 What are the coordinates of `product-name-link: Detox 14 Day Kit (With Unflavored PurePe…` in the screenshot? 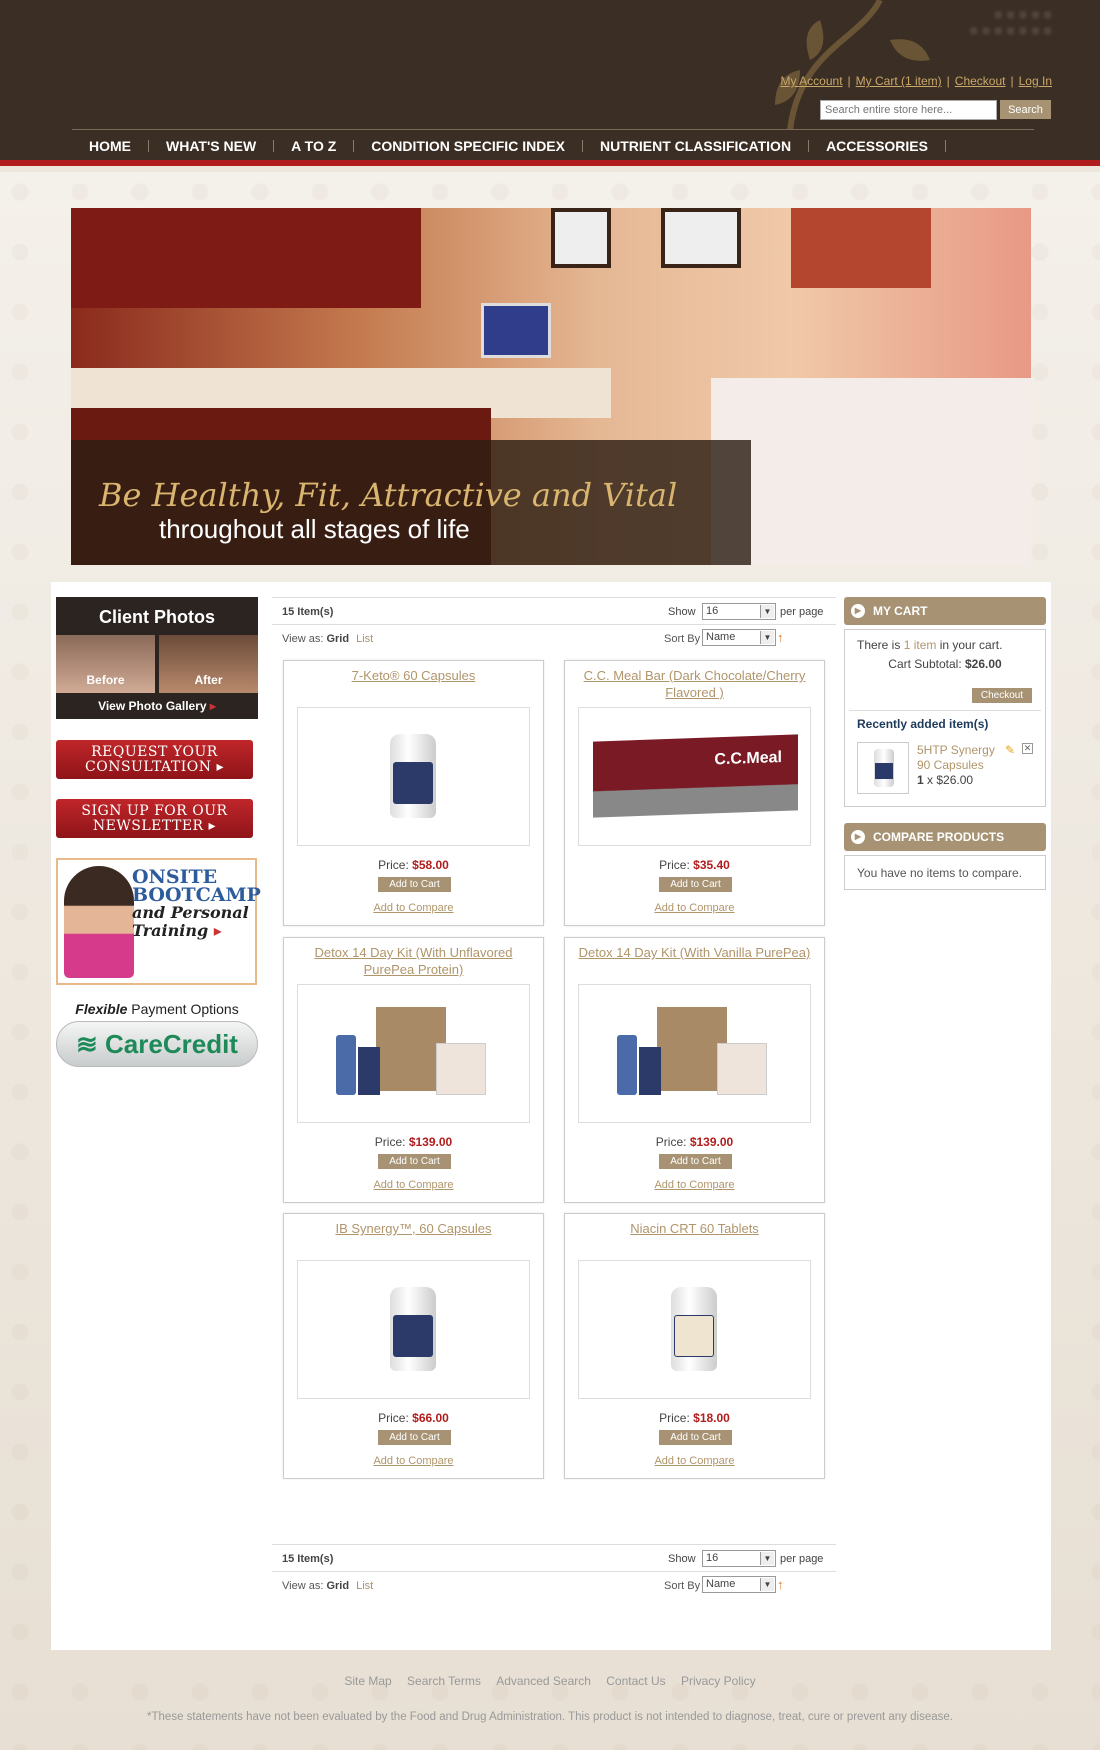 It's located at (413, 961).